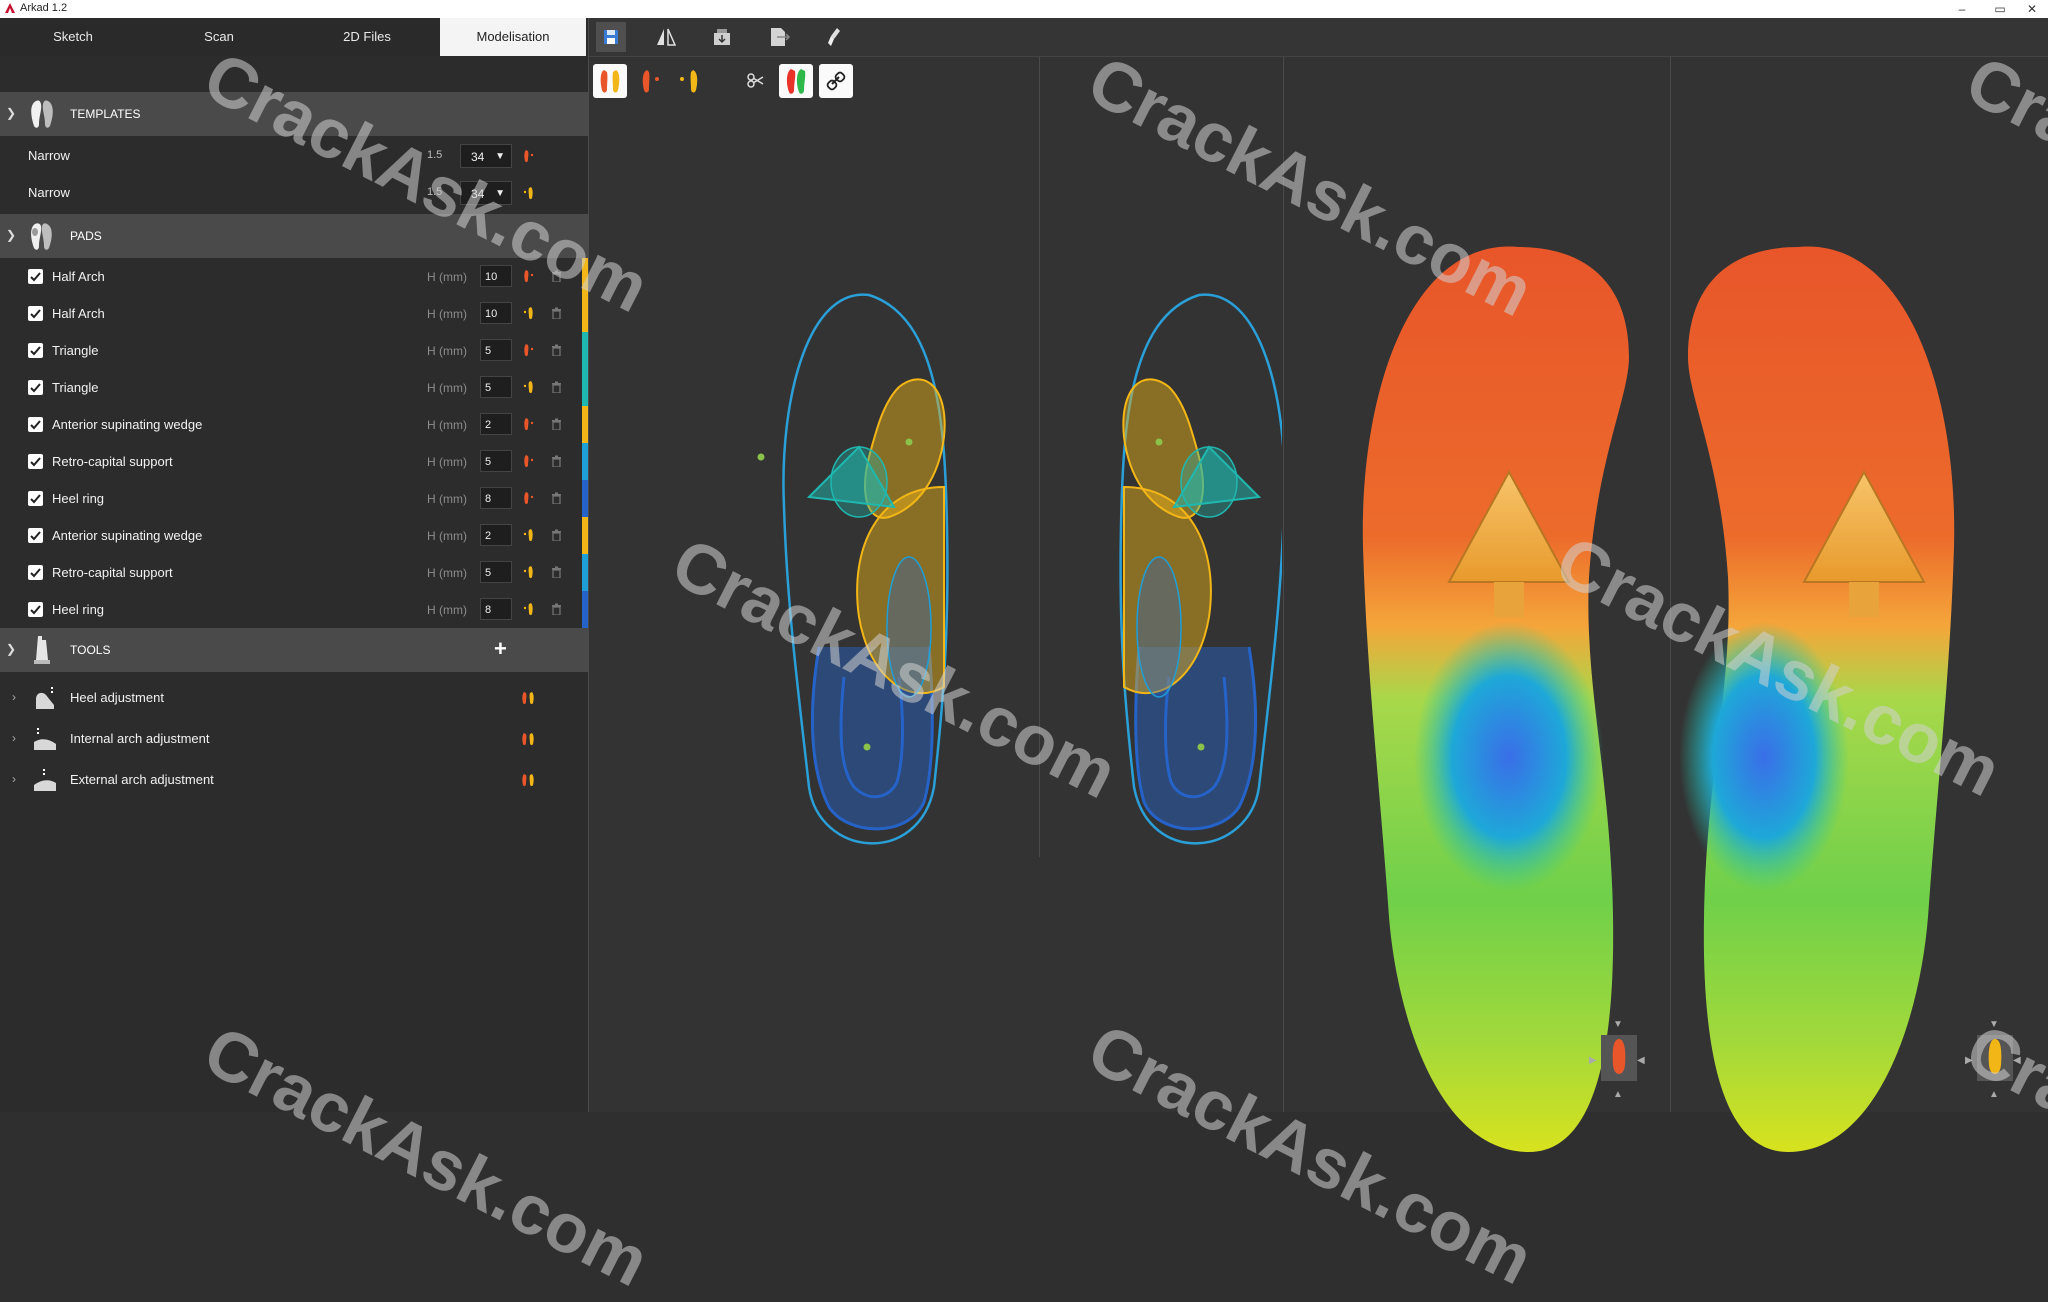 This screenshot has width=2048, height=1302. Describe the element at coordinates (836, 81) in the screenshot. I see `link-icon` at that location.